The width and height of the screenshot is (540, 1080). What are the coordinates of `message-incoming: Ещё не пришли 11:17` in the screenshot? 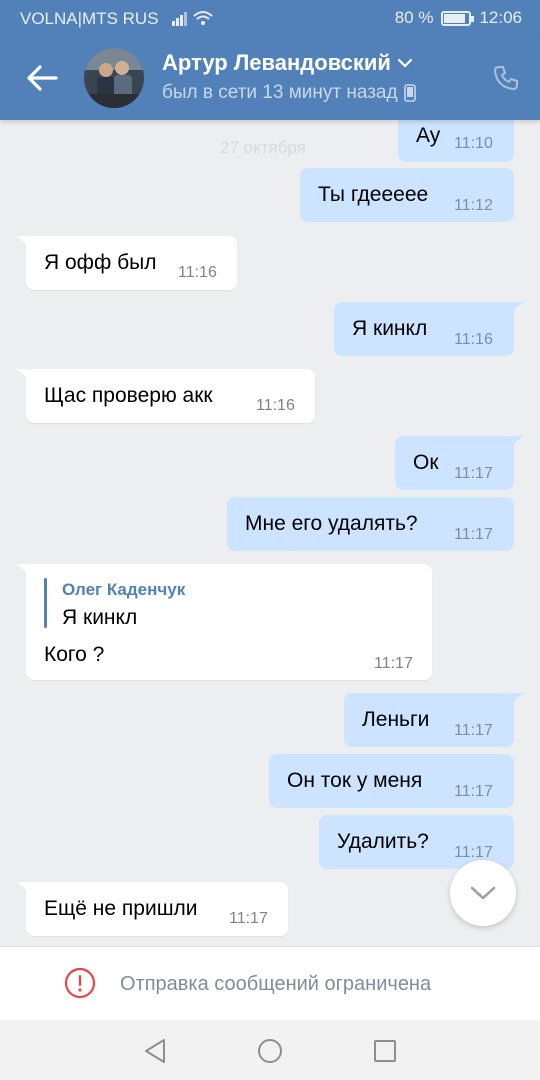 It's located at (152, 909).